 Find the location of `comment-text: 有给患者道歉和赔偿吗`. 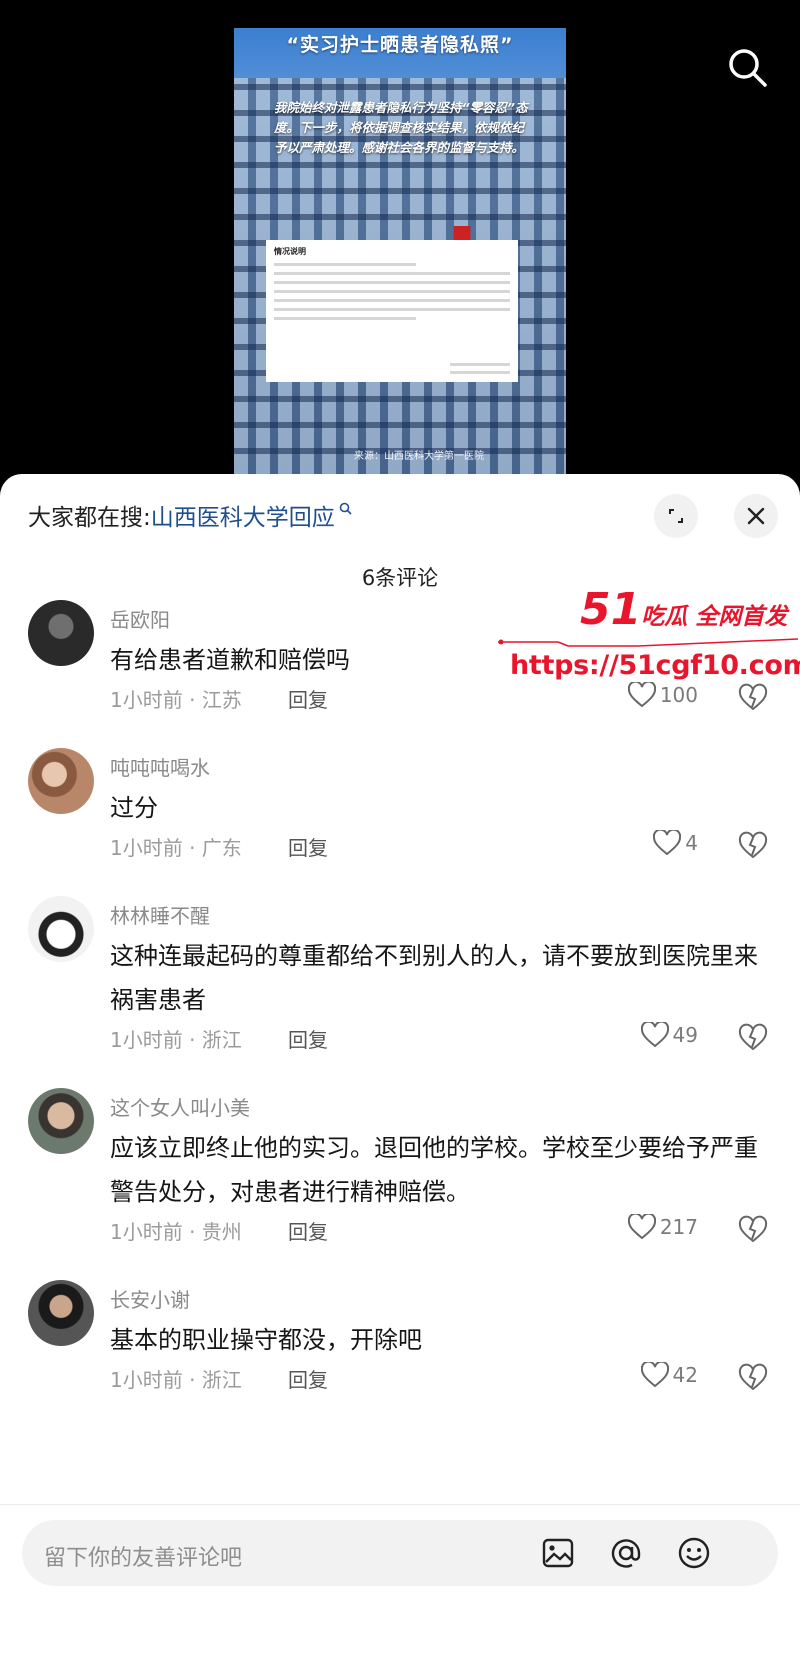

comment-text: 有给患者道歉和赔偿吗 is located at coordinates (230, 660).